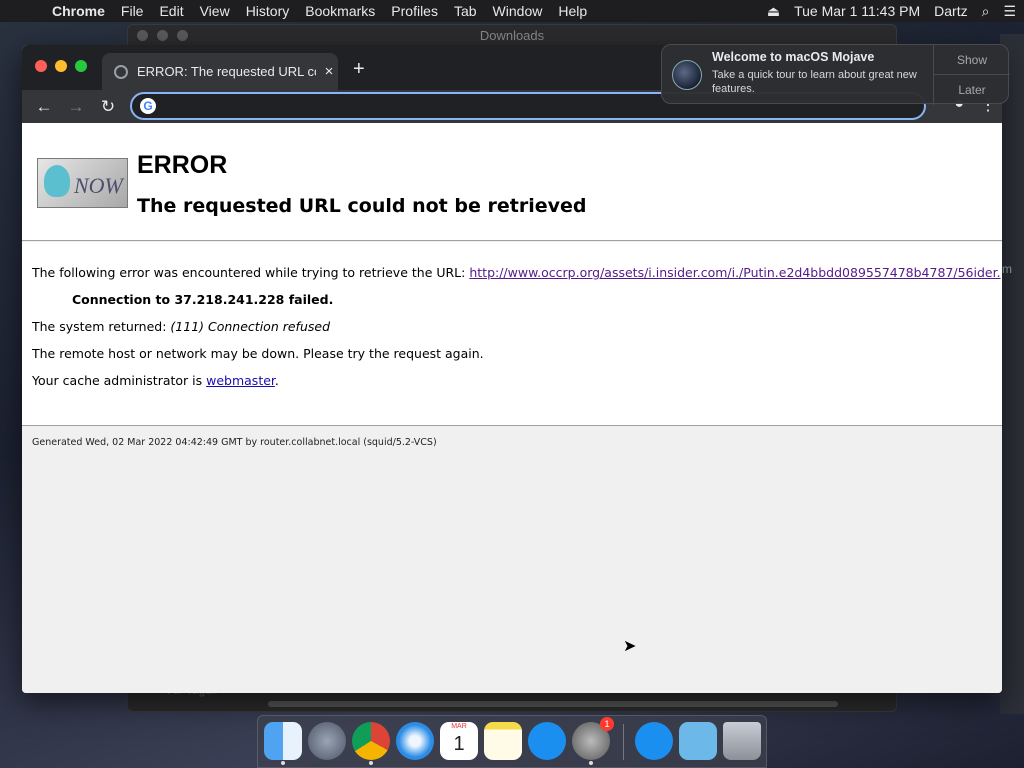 Image resolution: width=1024 pixels, height=768 pixels. I want to click on menu-bookmarks: Bookmarks, so click(340, 11).